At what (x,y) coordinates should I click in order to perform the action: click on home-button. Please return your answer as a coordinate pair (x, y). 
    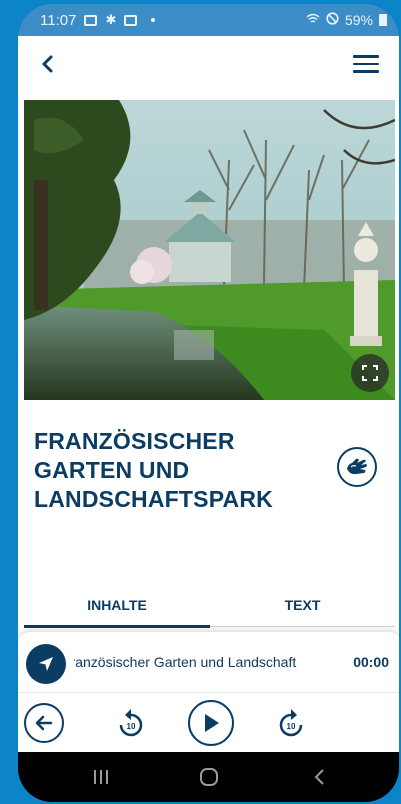
    Looking at the image, I should click on (209, 777).